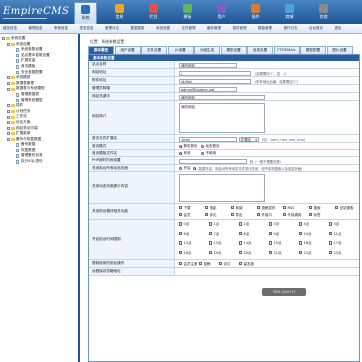 Image resolution: width=362 pixels, height=362 pixels. I want to click on quick-menu-item: 管理评论, so click(112, 28).